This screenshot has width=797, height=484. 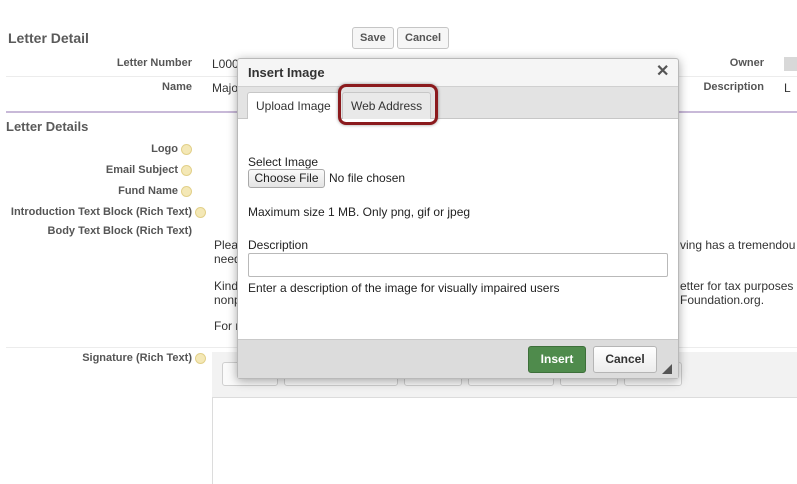 I want to click on letter-number-value: L000, so click(x=225, y=64).